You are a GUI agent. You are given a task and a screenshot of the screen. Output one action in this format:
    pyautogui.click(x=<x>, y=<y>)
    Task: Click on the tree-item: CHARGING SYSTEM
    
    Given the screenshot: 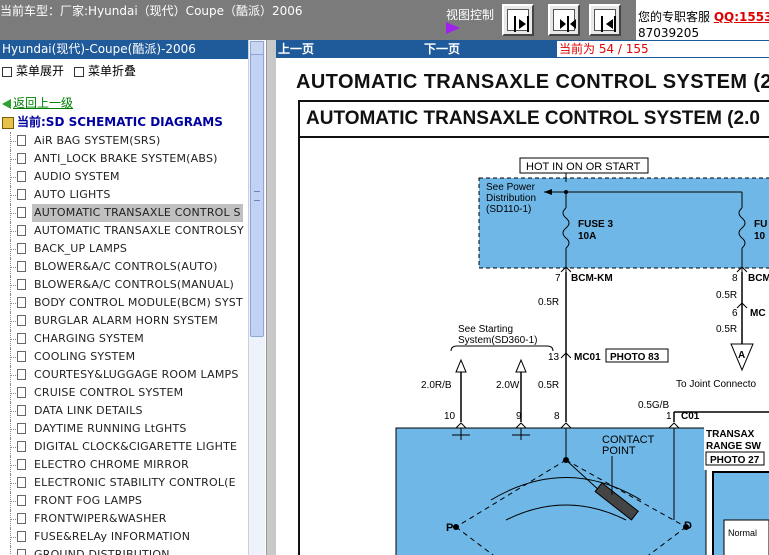 What is the action you would take?
    pyautogui.click(x=124, y=339)
    